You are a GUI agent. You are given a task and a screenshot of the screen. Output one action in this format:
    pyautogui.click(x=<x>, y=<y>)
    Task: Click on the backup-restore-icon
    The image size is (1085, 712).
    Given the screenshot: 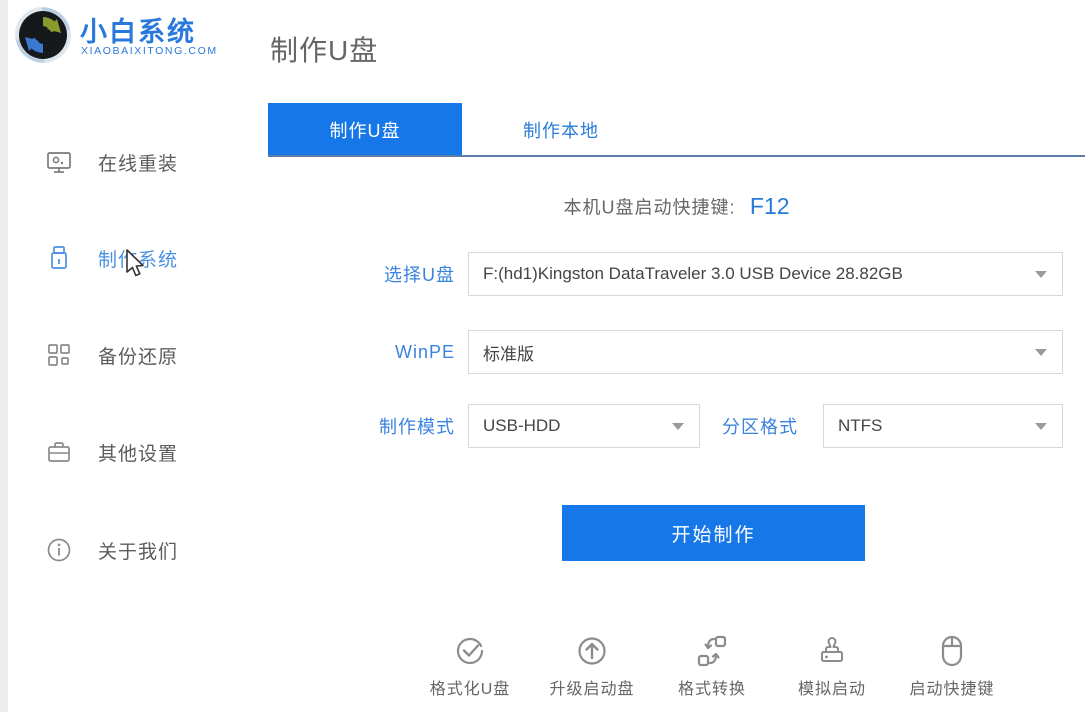 What is the action you would take?
    pyautogui.click(x=59, y=355)
    